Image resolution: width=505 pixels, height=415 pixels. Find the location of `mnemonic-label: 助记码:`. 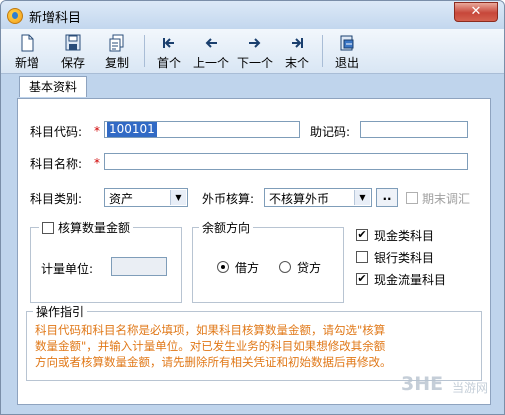

mnemonic-label: 助记码: is located at coordinates (330, 132).